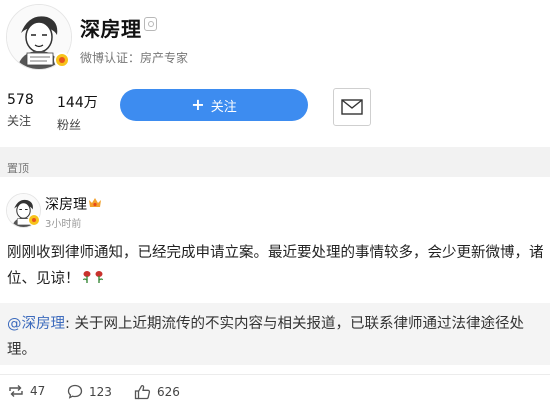 The width and height of the screenshot is (550, 416). What do you see at coordinates (63, 224) in the screenshot?
I see `post-time: 3小时前` at bounding box center [63, 224].